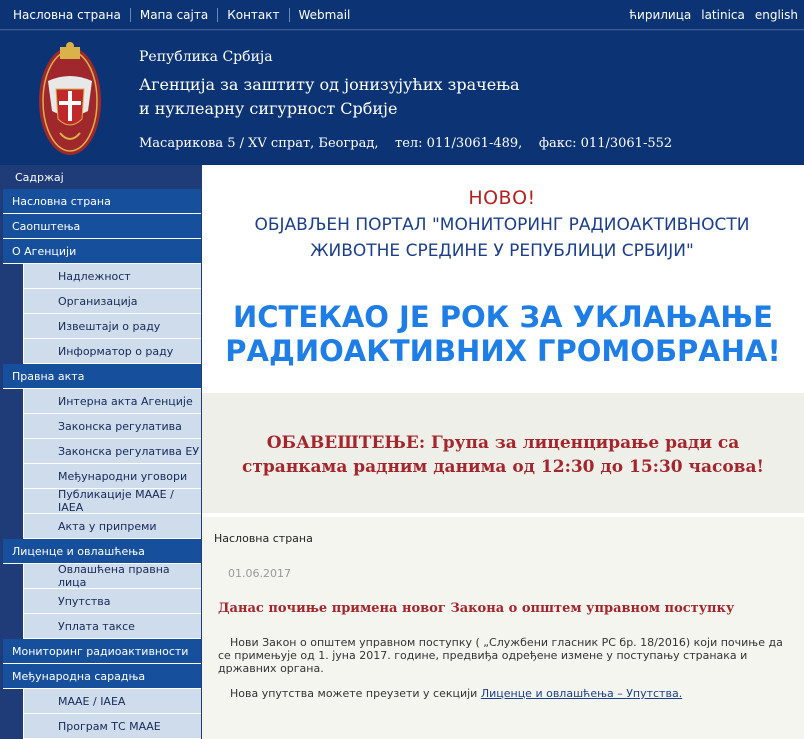 The width and height of the screenshot is (804, 739). I want to click on banner-portal-line2: ЖИВОТНЕ СРЕДИНЕ У РЕПУБЛИЦИ СРБИЈИ", so click(502, 251).